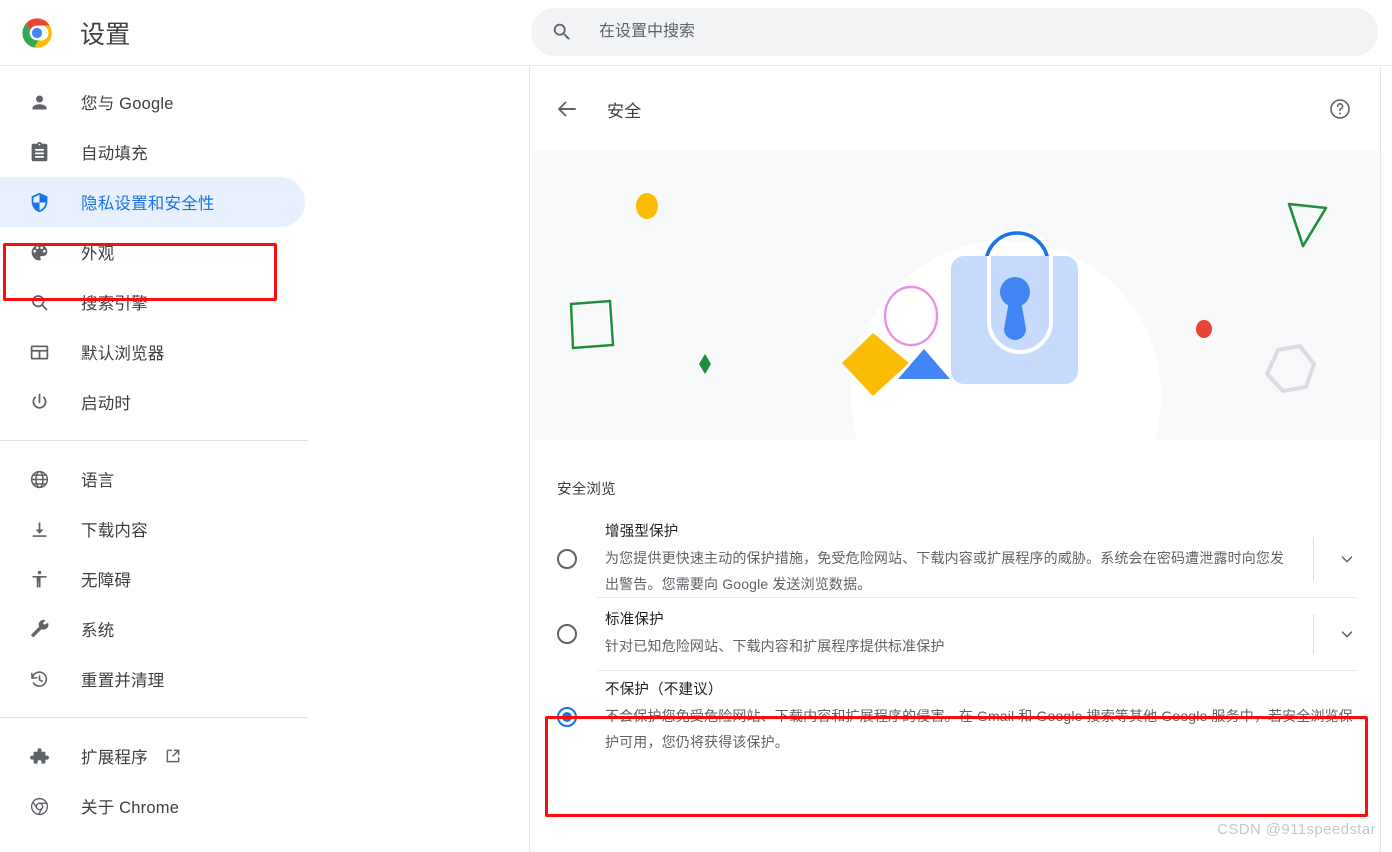  Describe the element at coordinates (152, 579) in the screenshot. I see `sidebar-item-accessibility: 无障碍` at that location.